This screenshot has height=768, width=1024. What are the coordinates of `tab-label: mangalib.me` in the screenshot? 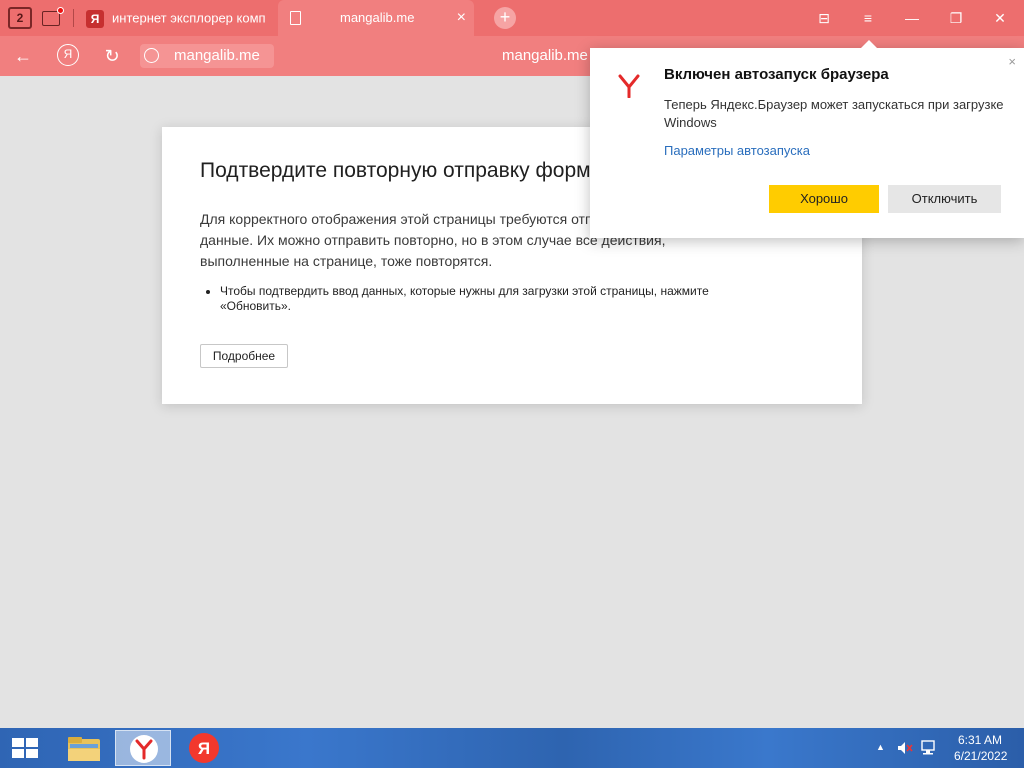 It's located at (377, 17).